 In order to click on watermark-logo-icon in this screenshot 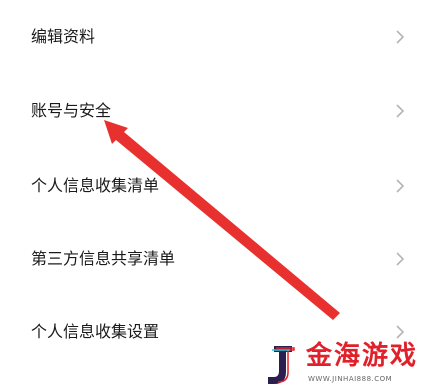, I will do `click(281, 365)`.